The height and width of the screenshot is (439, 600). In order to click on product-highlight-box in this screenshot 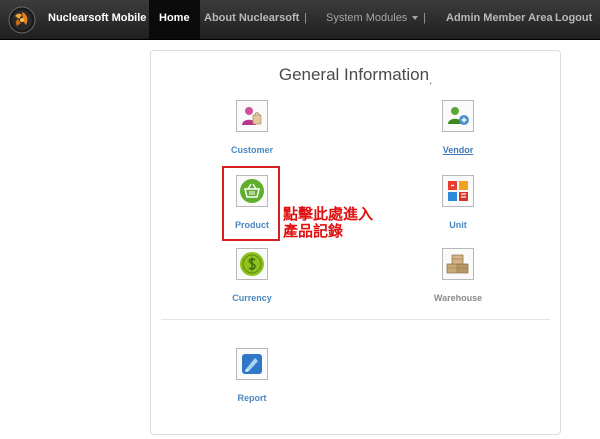, I will do `click(251, 203)`.